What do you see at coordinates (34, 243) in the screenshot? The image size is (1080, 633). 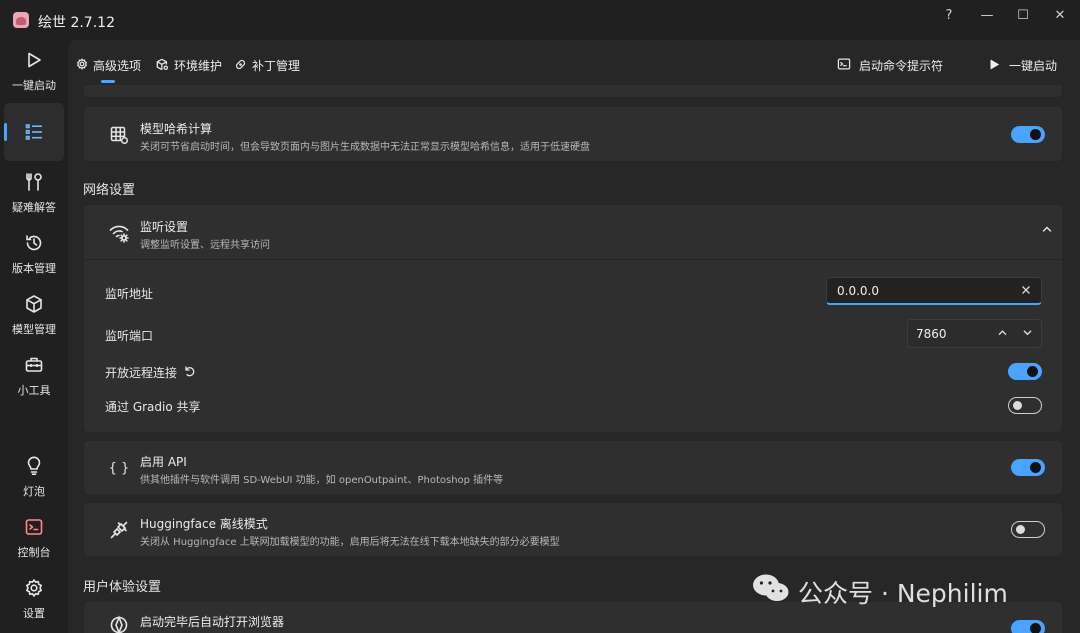 I see `history-icon` at bounding box center [34, 243].